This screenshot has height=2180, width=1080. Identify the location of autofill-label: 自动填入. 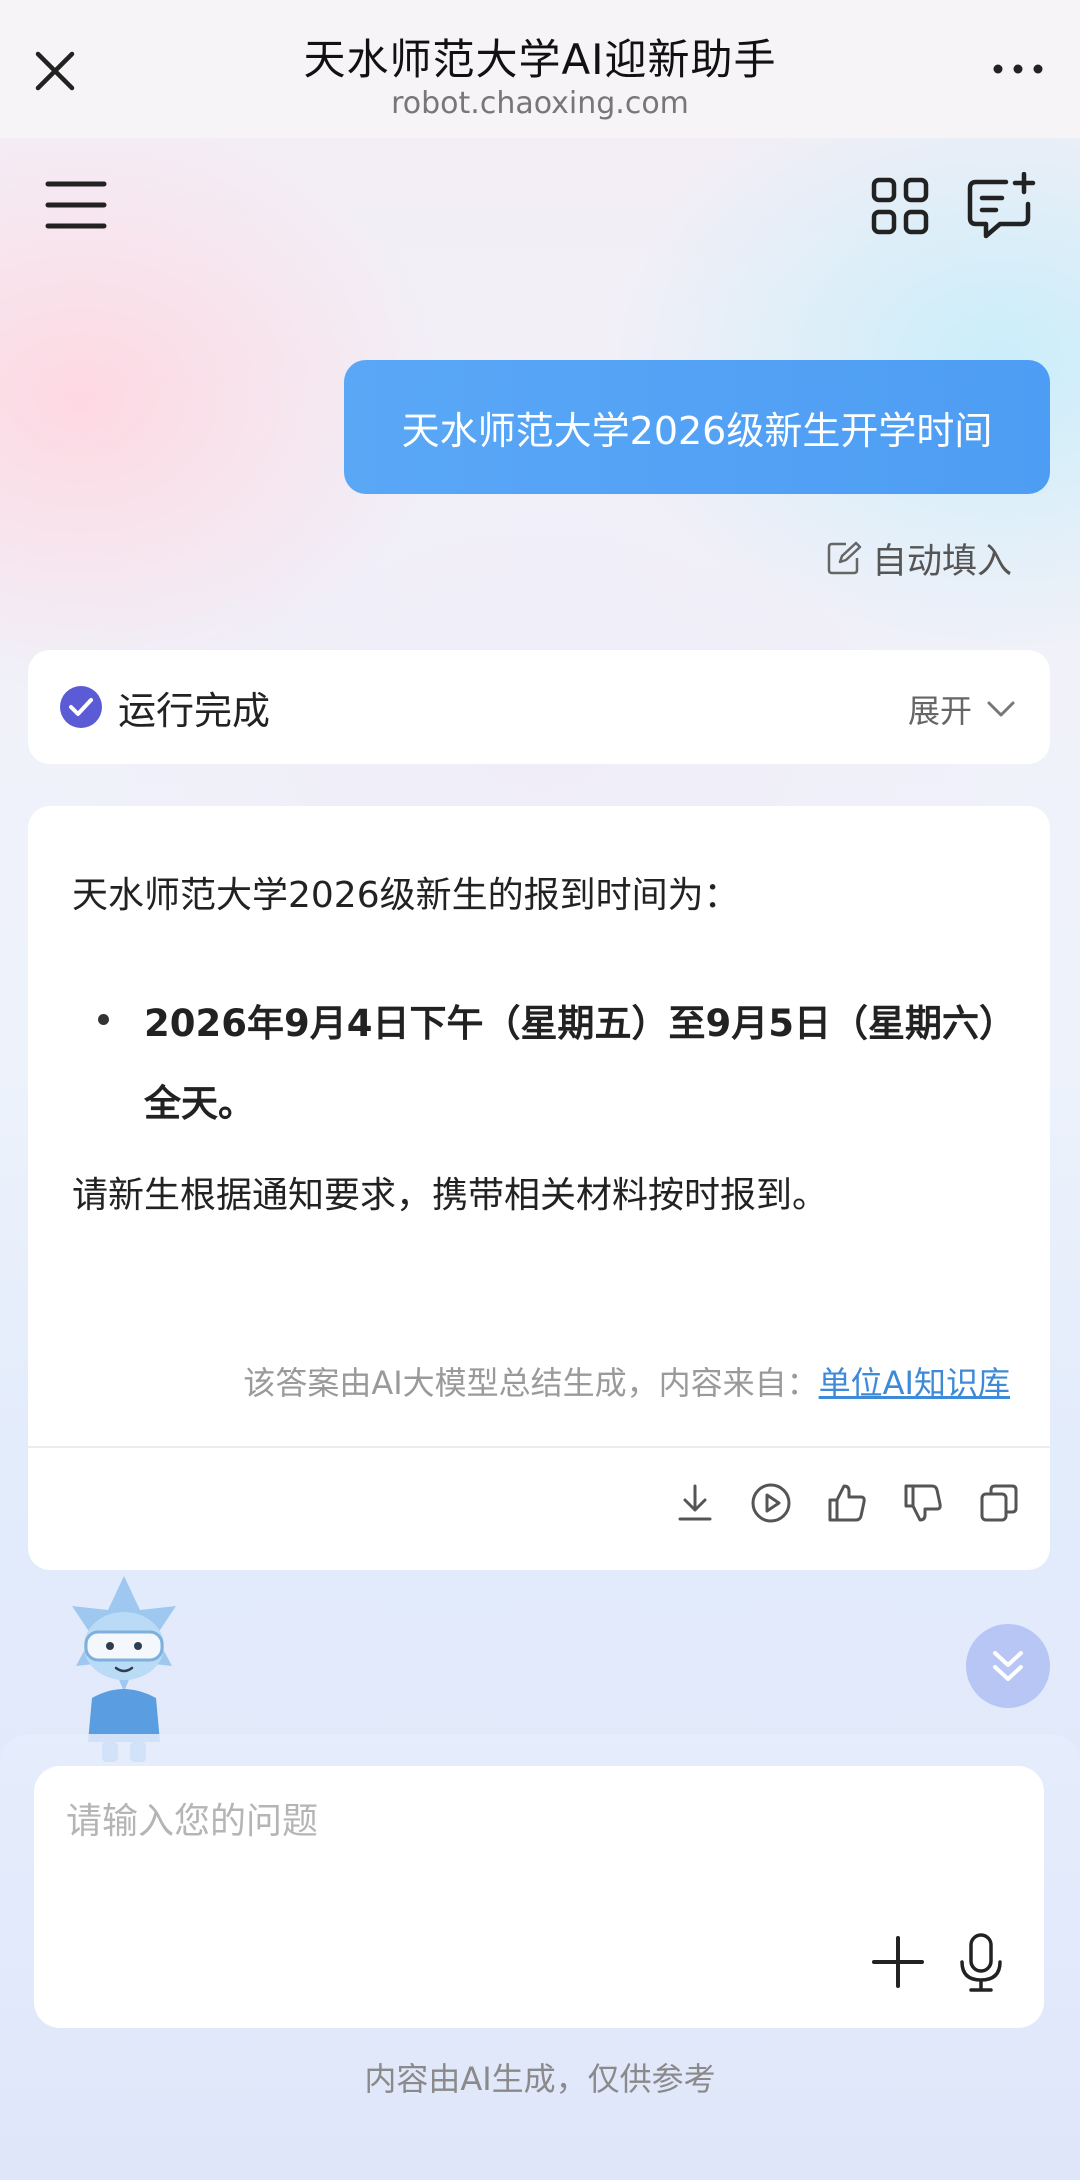
(942, 561).